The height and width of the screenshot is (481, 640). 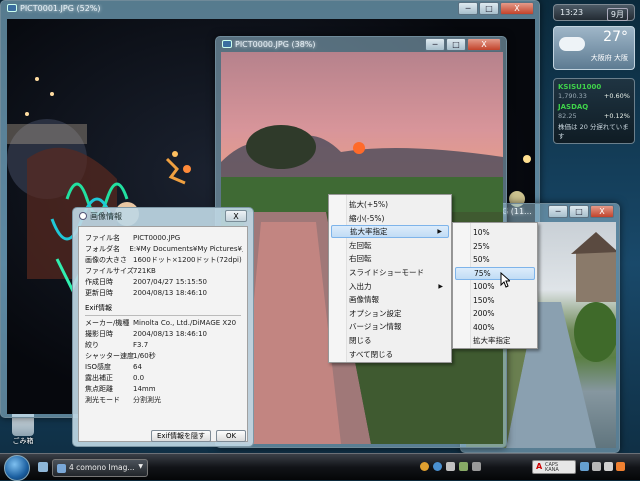 What do you see at coordinates (233, 11) in the screenshot?
I see `window-1-title: PICT0001.JPG (52%)` at bounding box center [233, 11].